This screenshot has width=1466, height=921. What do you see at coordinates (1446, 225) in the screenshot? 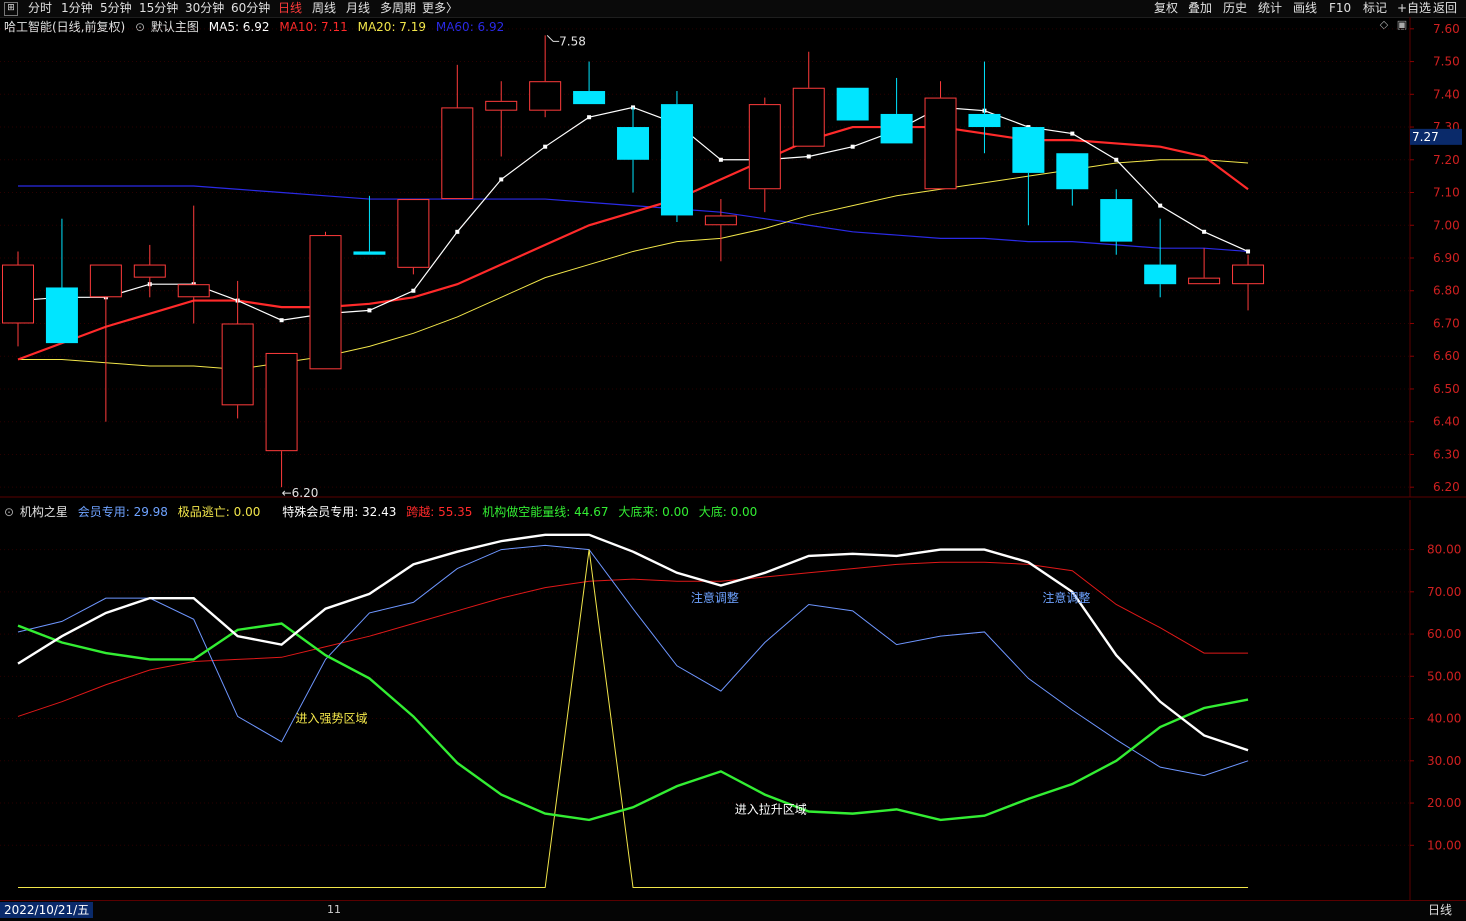
I see `y-tick-label: 7.00` at bounding box center [1446, 225].